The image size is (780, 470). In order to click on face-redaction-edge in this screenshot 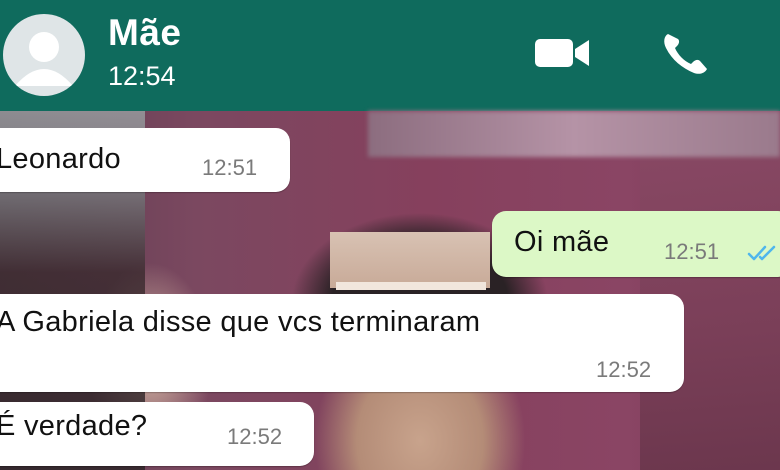, I will do `click(411, 286)`.